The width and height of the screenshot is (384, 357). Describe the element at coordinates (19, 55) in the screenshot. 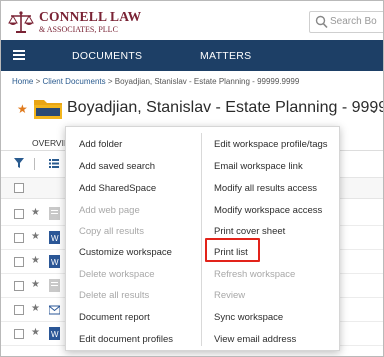

I see `hamburger-menu-icon` at that location.